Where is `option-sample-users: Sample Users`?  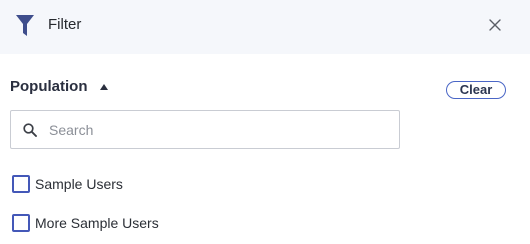 option-sample-users: Sample Users is located at coordinates (67, 184).